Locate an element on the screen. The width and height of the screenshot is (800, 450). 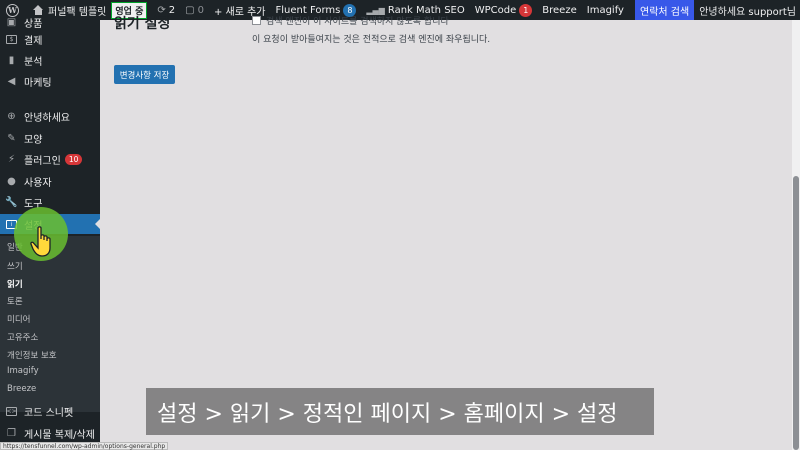
sidebar-item-marketing: ◀ 마케팅 is located at coordinates (50, 81).